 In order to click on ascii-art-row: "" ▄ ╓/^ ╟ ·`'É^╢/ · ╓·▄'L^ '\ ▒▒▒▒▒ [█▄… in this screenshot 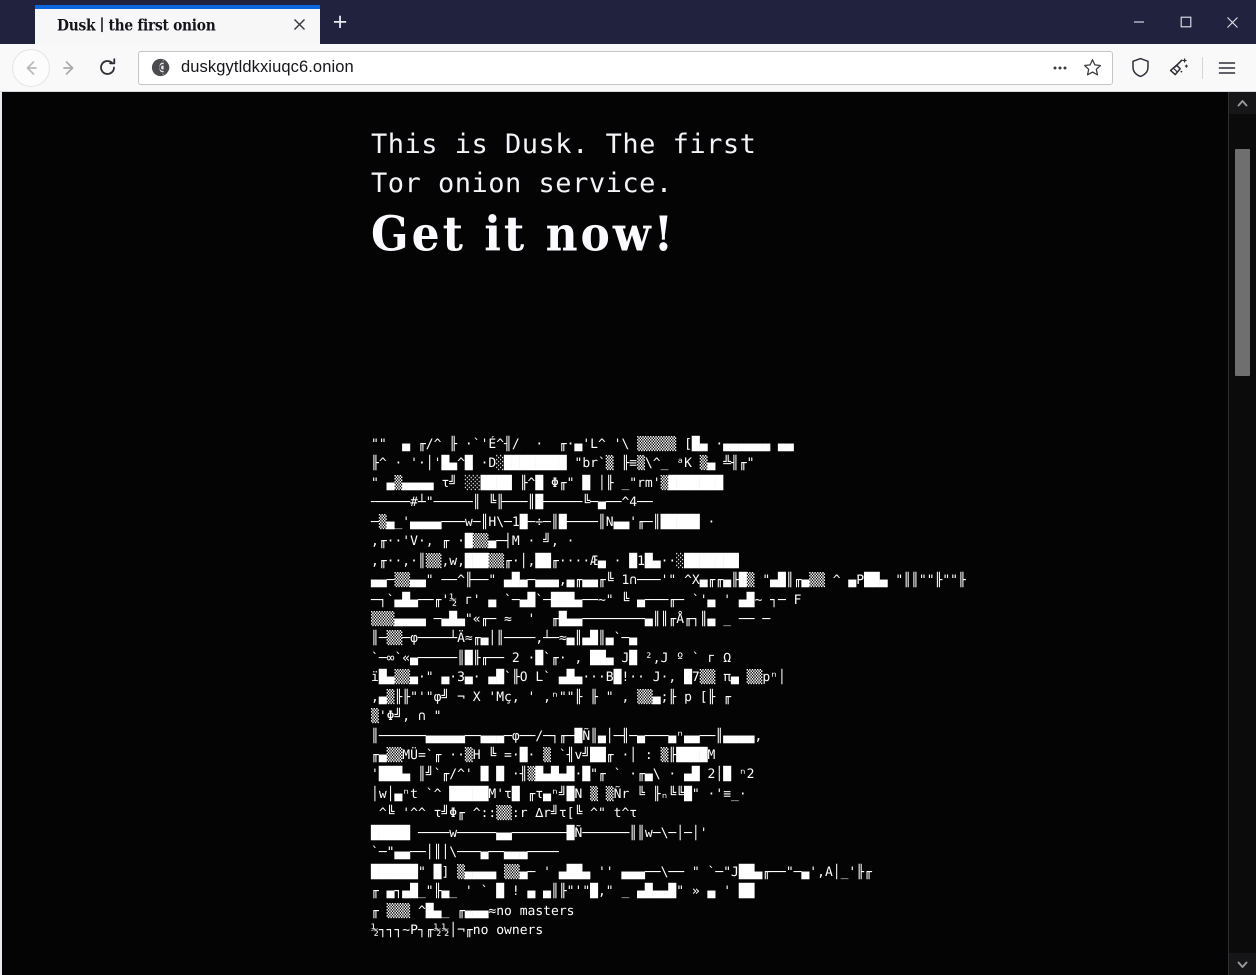, I will do `click(582, 444)`.